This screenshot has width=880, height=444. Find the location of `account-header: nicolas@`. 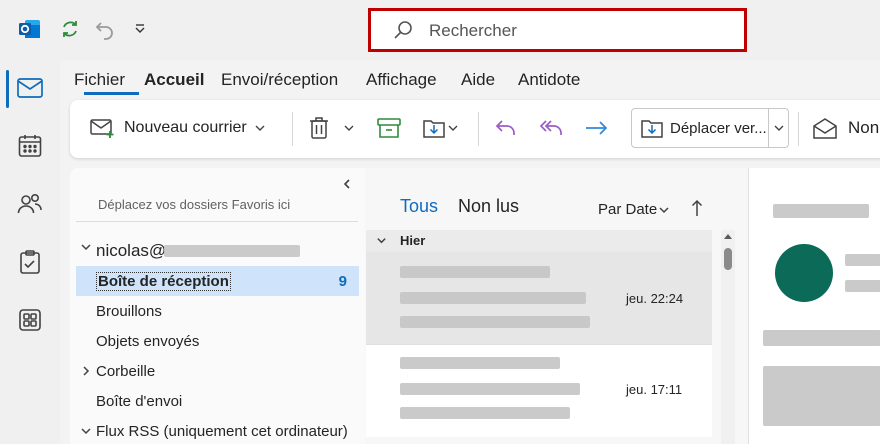

account-header: nicolas@ is located at coordinates (217, 251).